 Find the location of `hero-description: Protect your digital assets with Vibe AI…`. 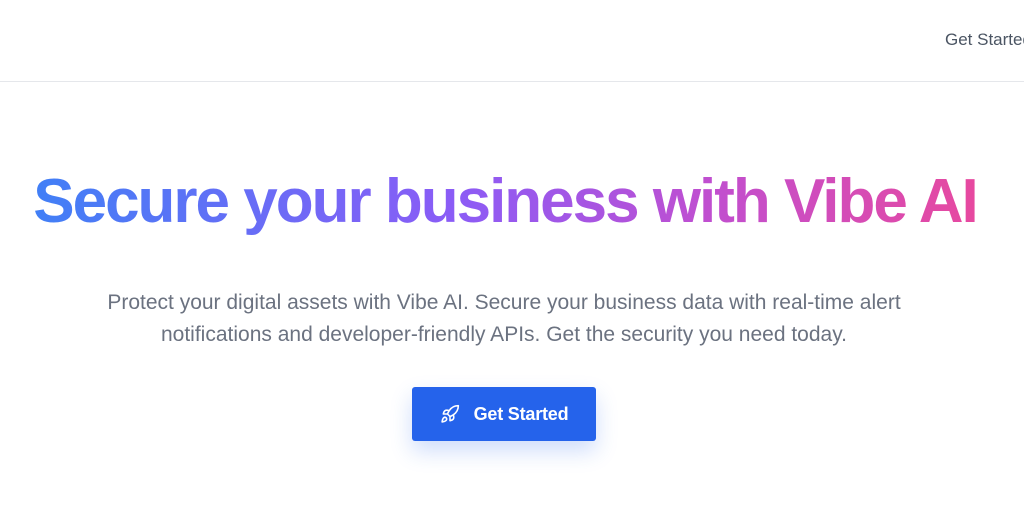

hero-description: Protect your digital assets with Vibe AI… is located at coordinates (504, 318).